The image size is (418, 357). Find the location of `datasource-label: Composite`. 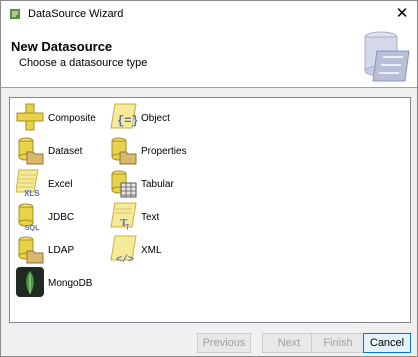

datasource-label: Composite is located at coordinates (72, 118).